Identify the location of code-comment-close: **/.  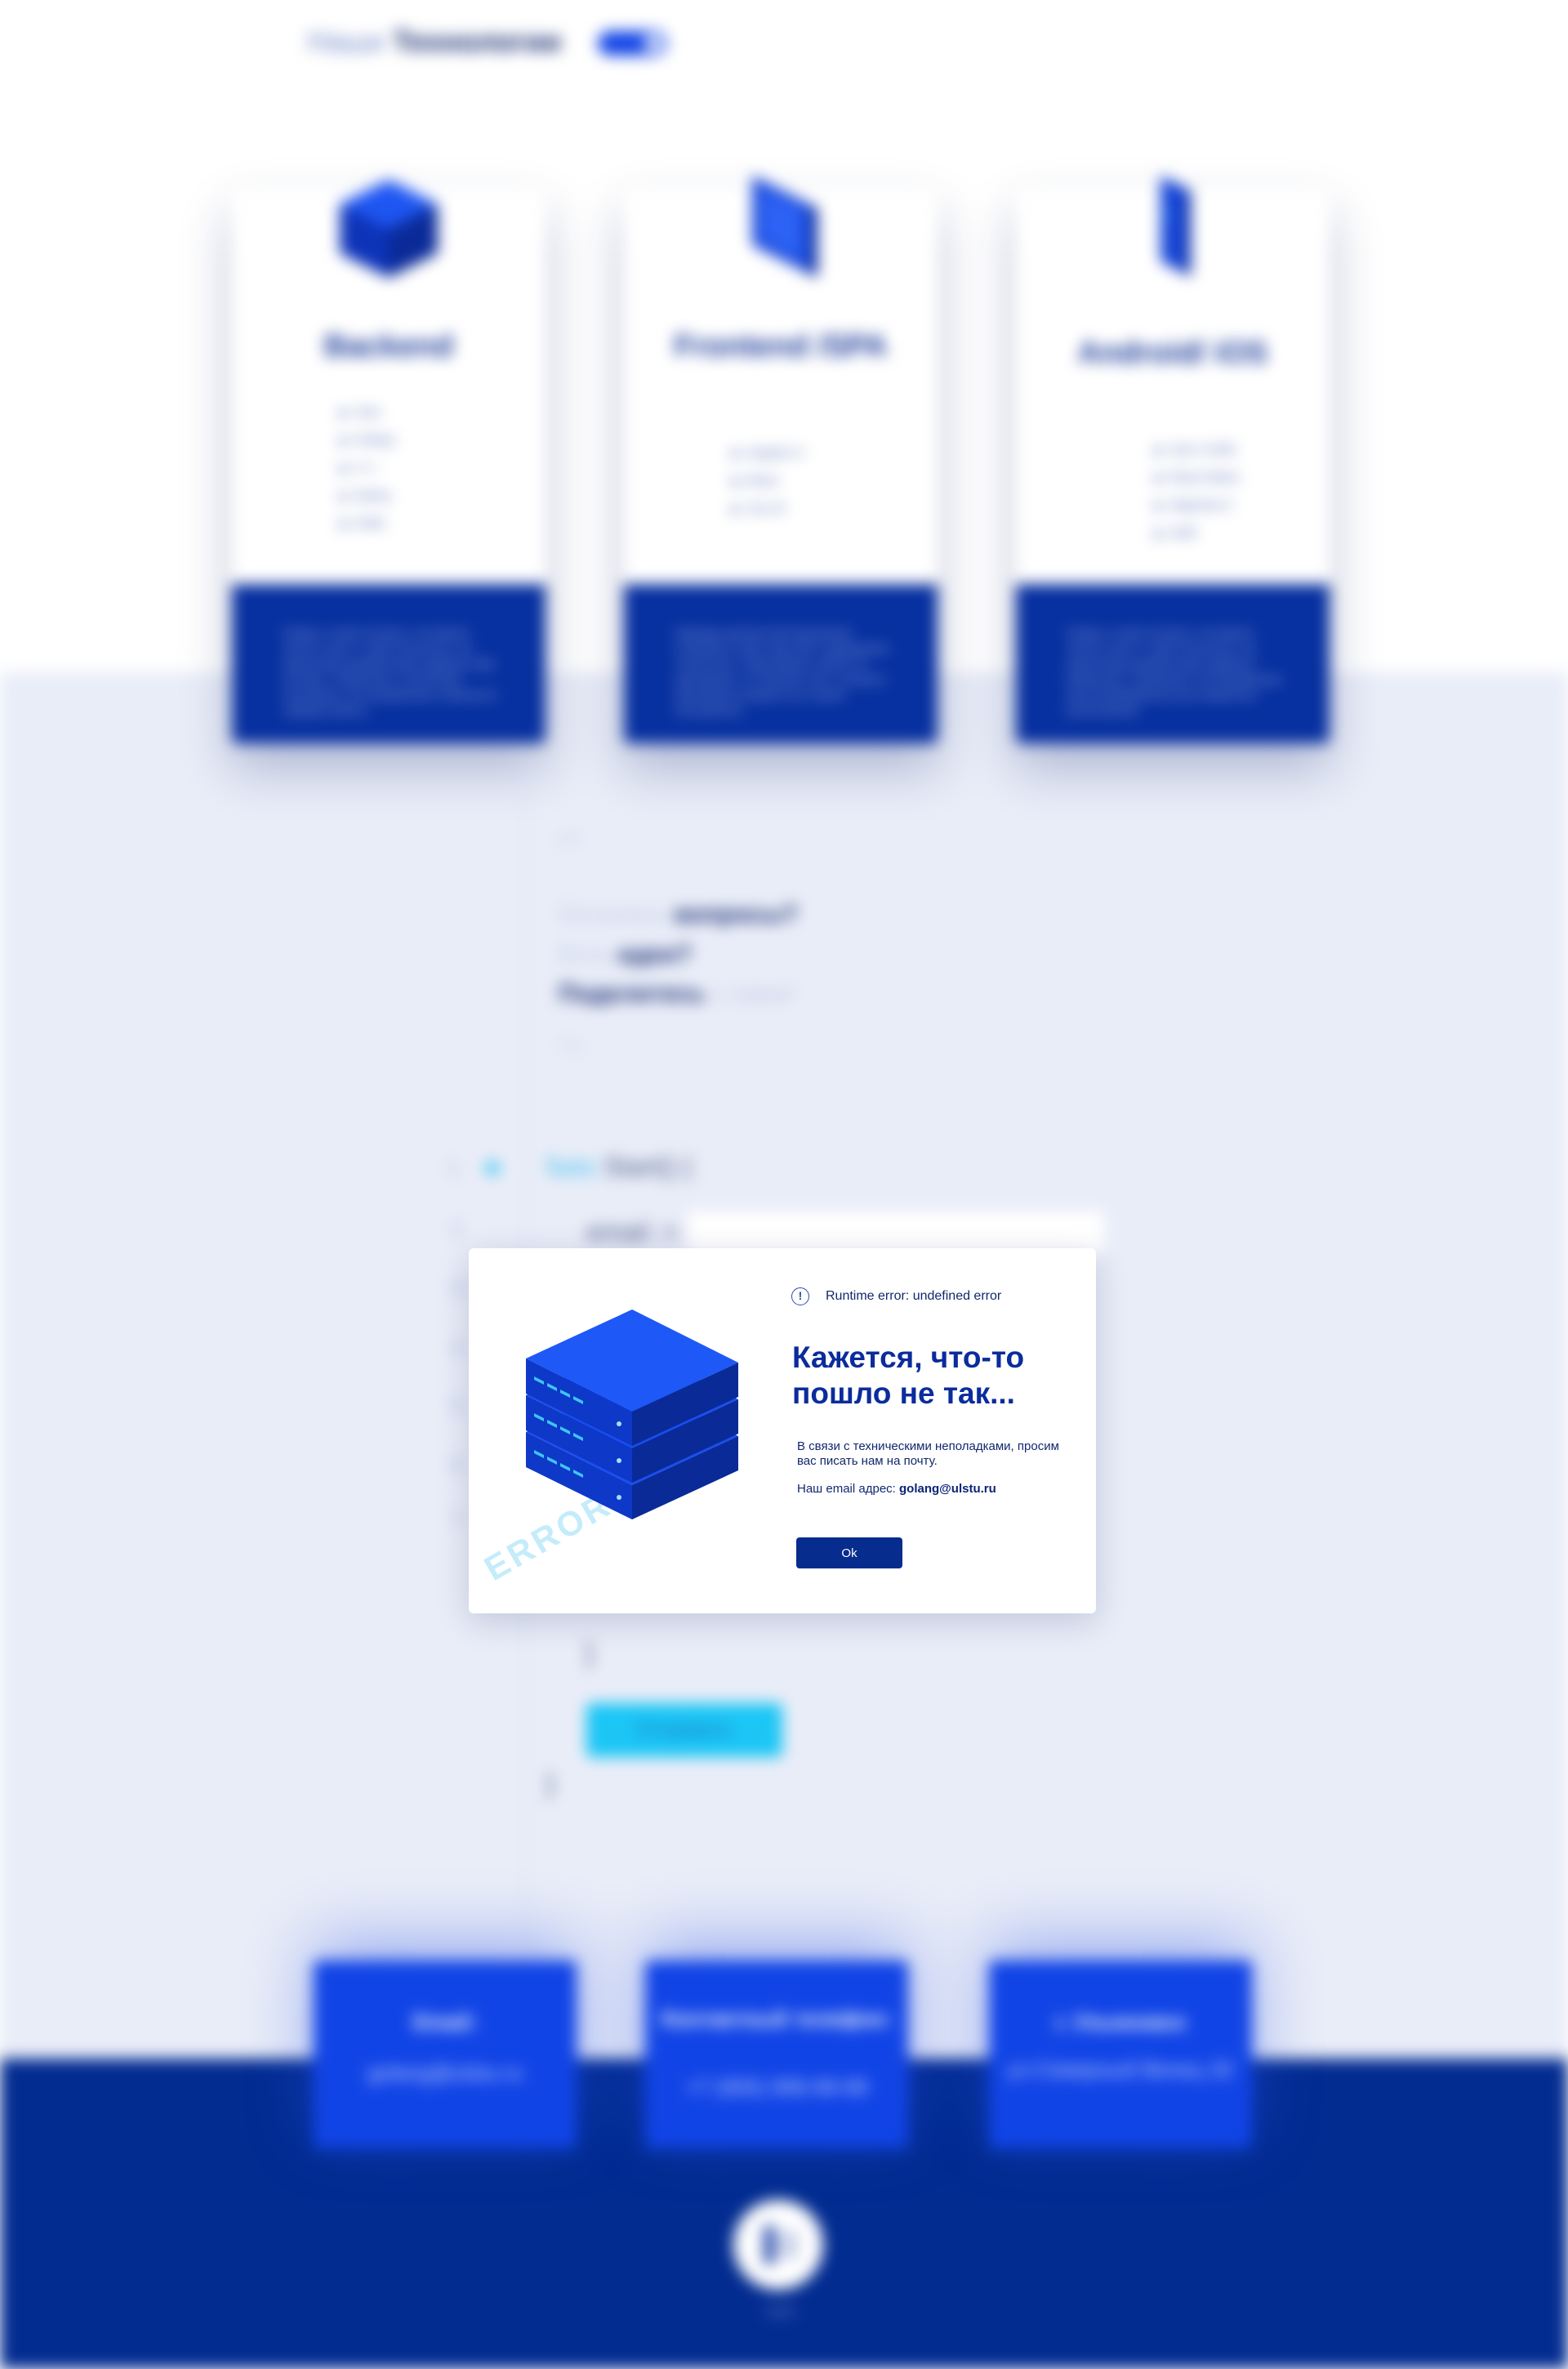
(570, 1048).